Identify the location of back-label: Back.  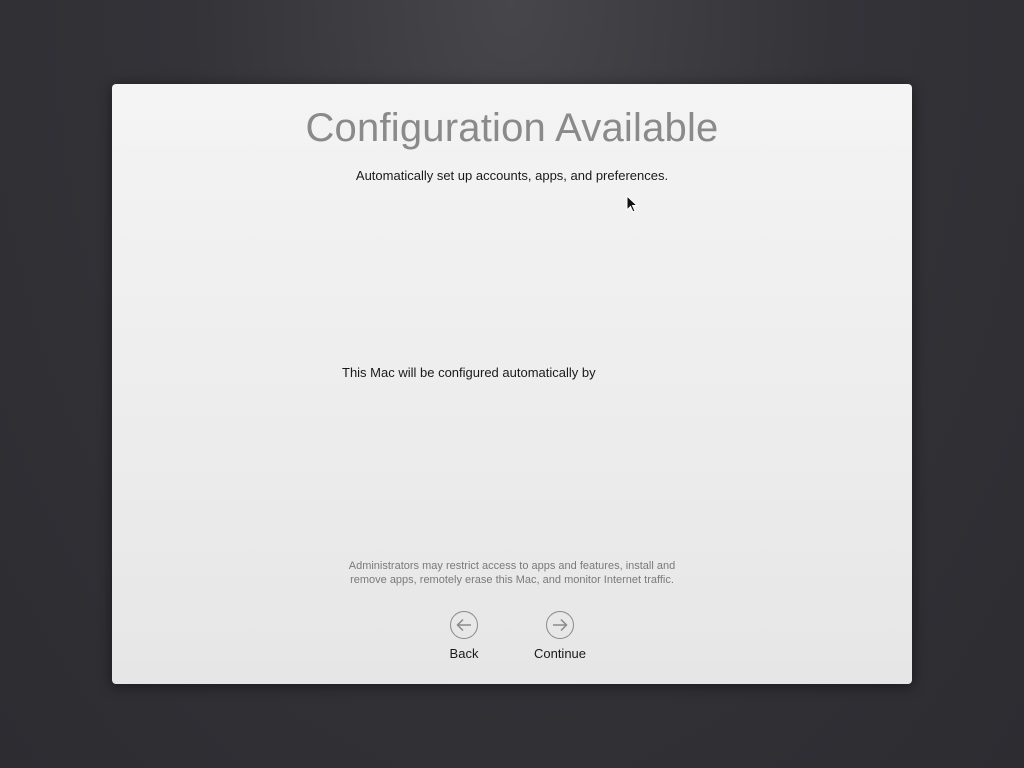
(464, 653).